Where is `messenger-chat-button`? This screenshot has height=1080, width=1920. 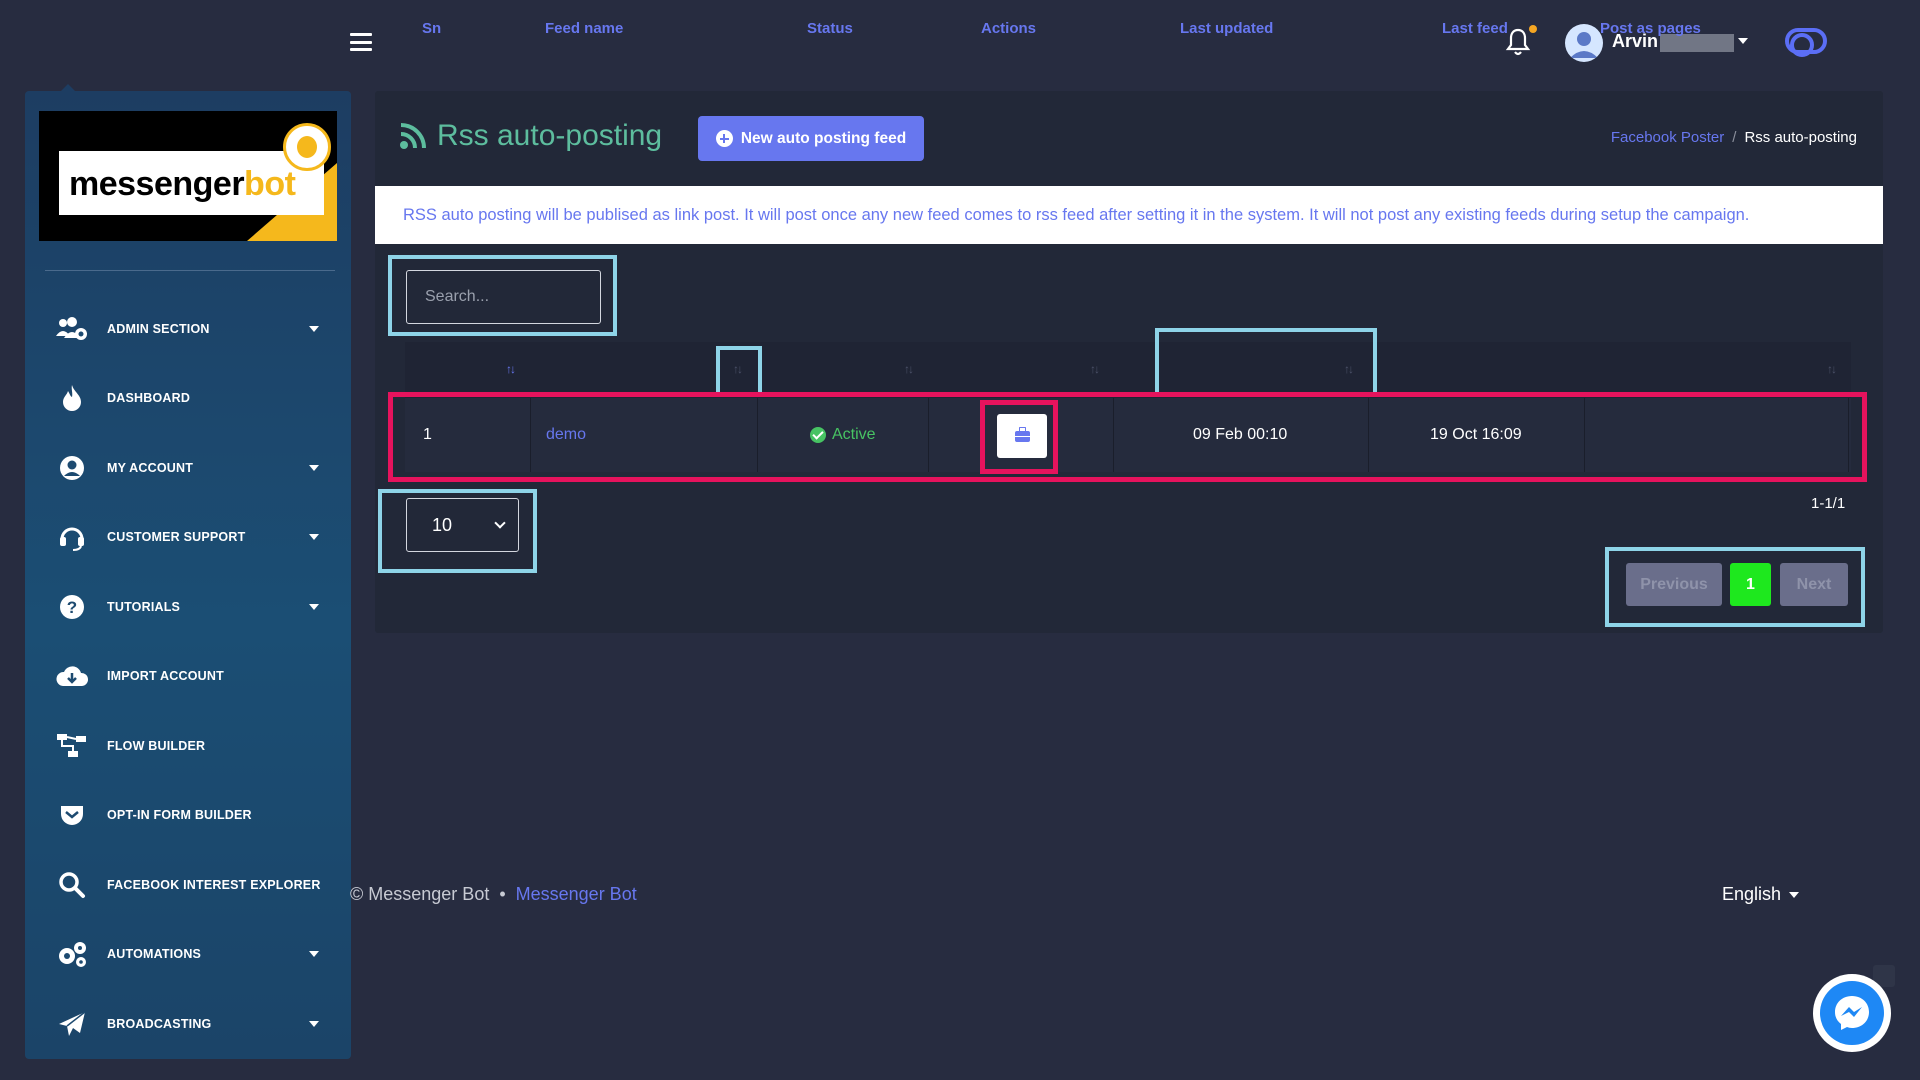
messenger-chat-button is located at coordinates (1852, 1013).